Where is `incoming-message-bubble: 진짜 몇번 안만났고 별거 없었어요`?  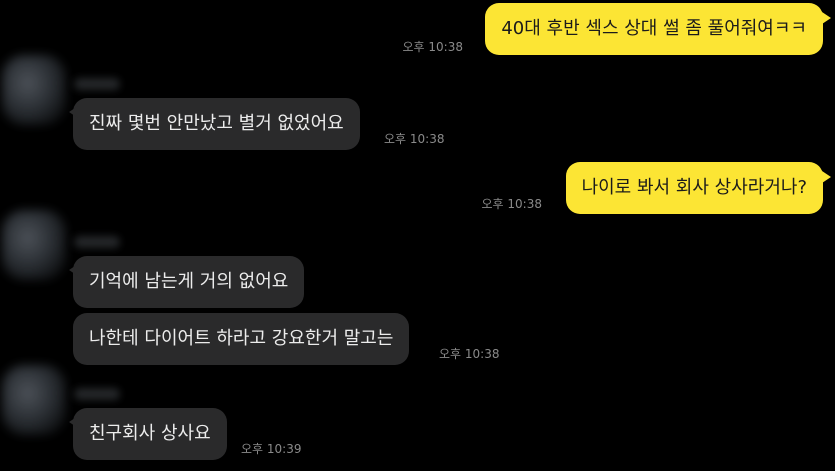
incoming-message-bubble: 진짜 몇번 안만났고 별거 없었어요 is located at coordinates (216, 124).